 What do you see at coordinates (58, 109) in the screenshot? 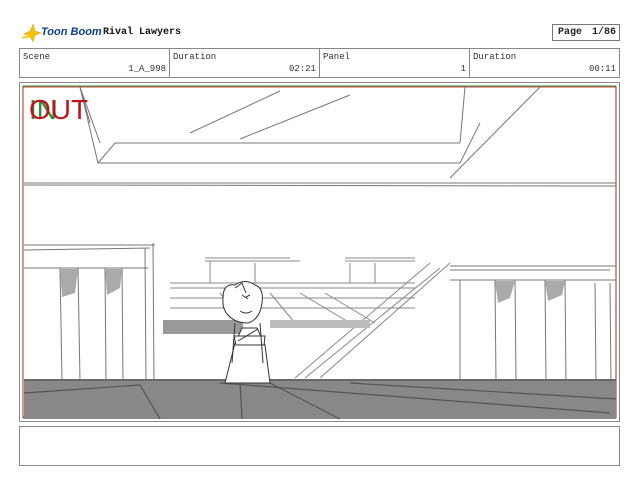
I see `out-marker: OUT` at bounding box center [58, 109].